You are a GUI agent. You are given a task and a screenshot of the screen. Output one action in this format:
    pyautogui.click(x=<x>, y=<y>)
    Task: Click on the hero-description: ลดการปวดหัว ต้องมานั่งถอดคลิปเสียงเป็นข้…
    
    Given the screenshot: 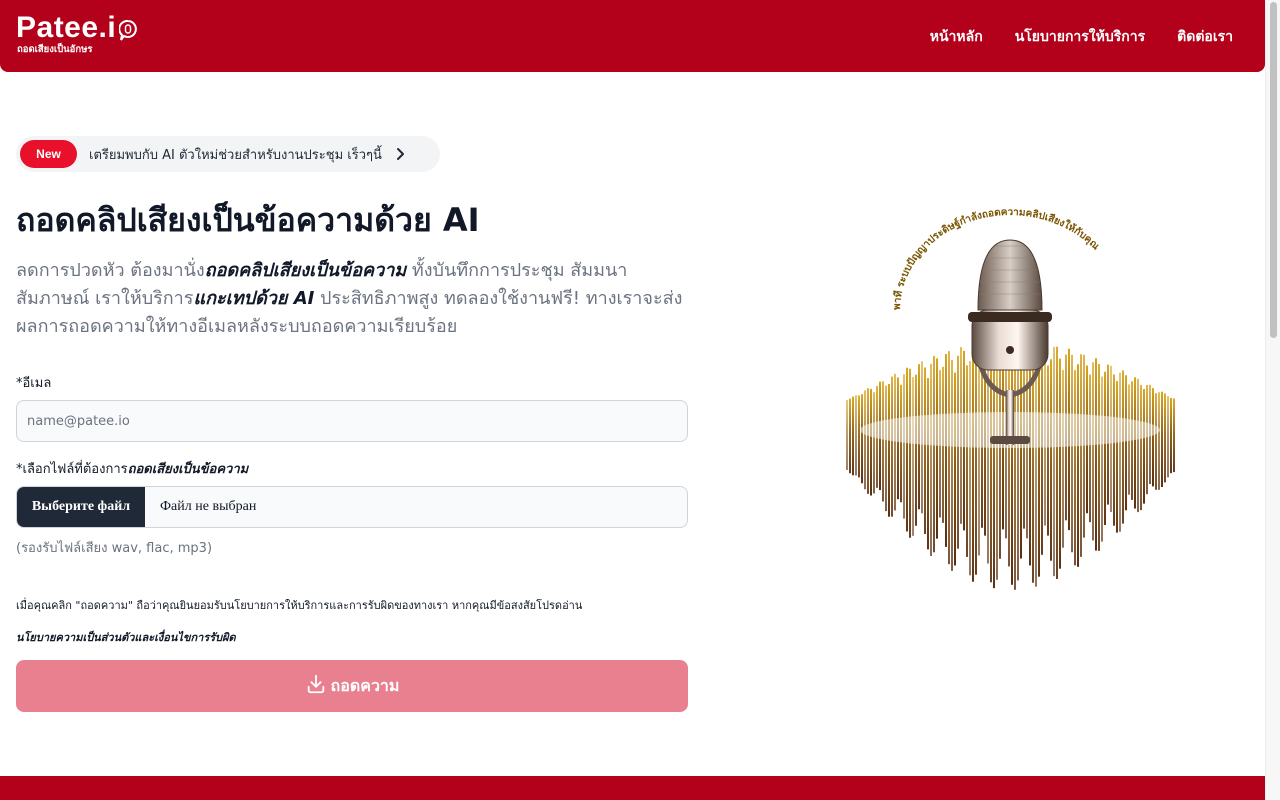 What is the action you would take?
    pyautogui.click(x=356, y=299)
    